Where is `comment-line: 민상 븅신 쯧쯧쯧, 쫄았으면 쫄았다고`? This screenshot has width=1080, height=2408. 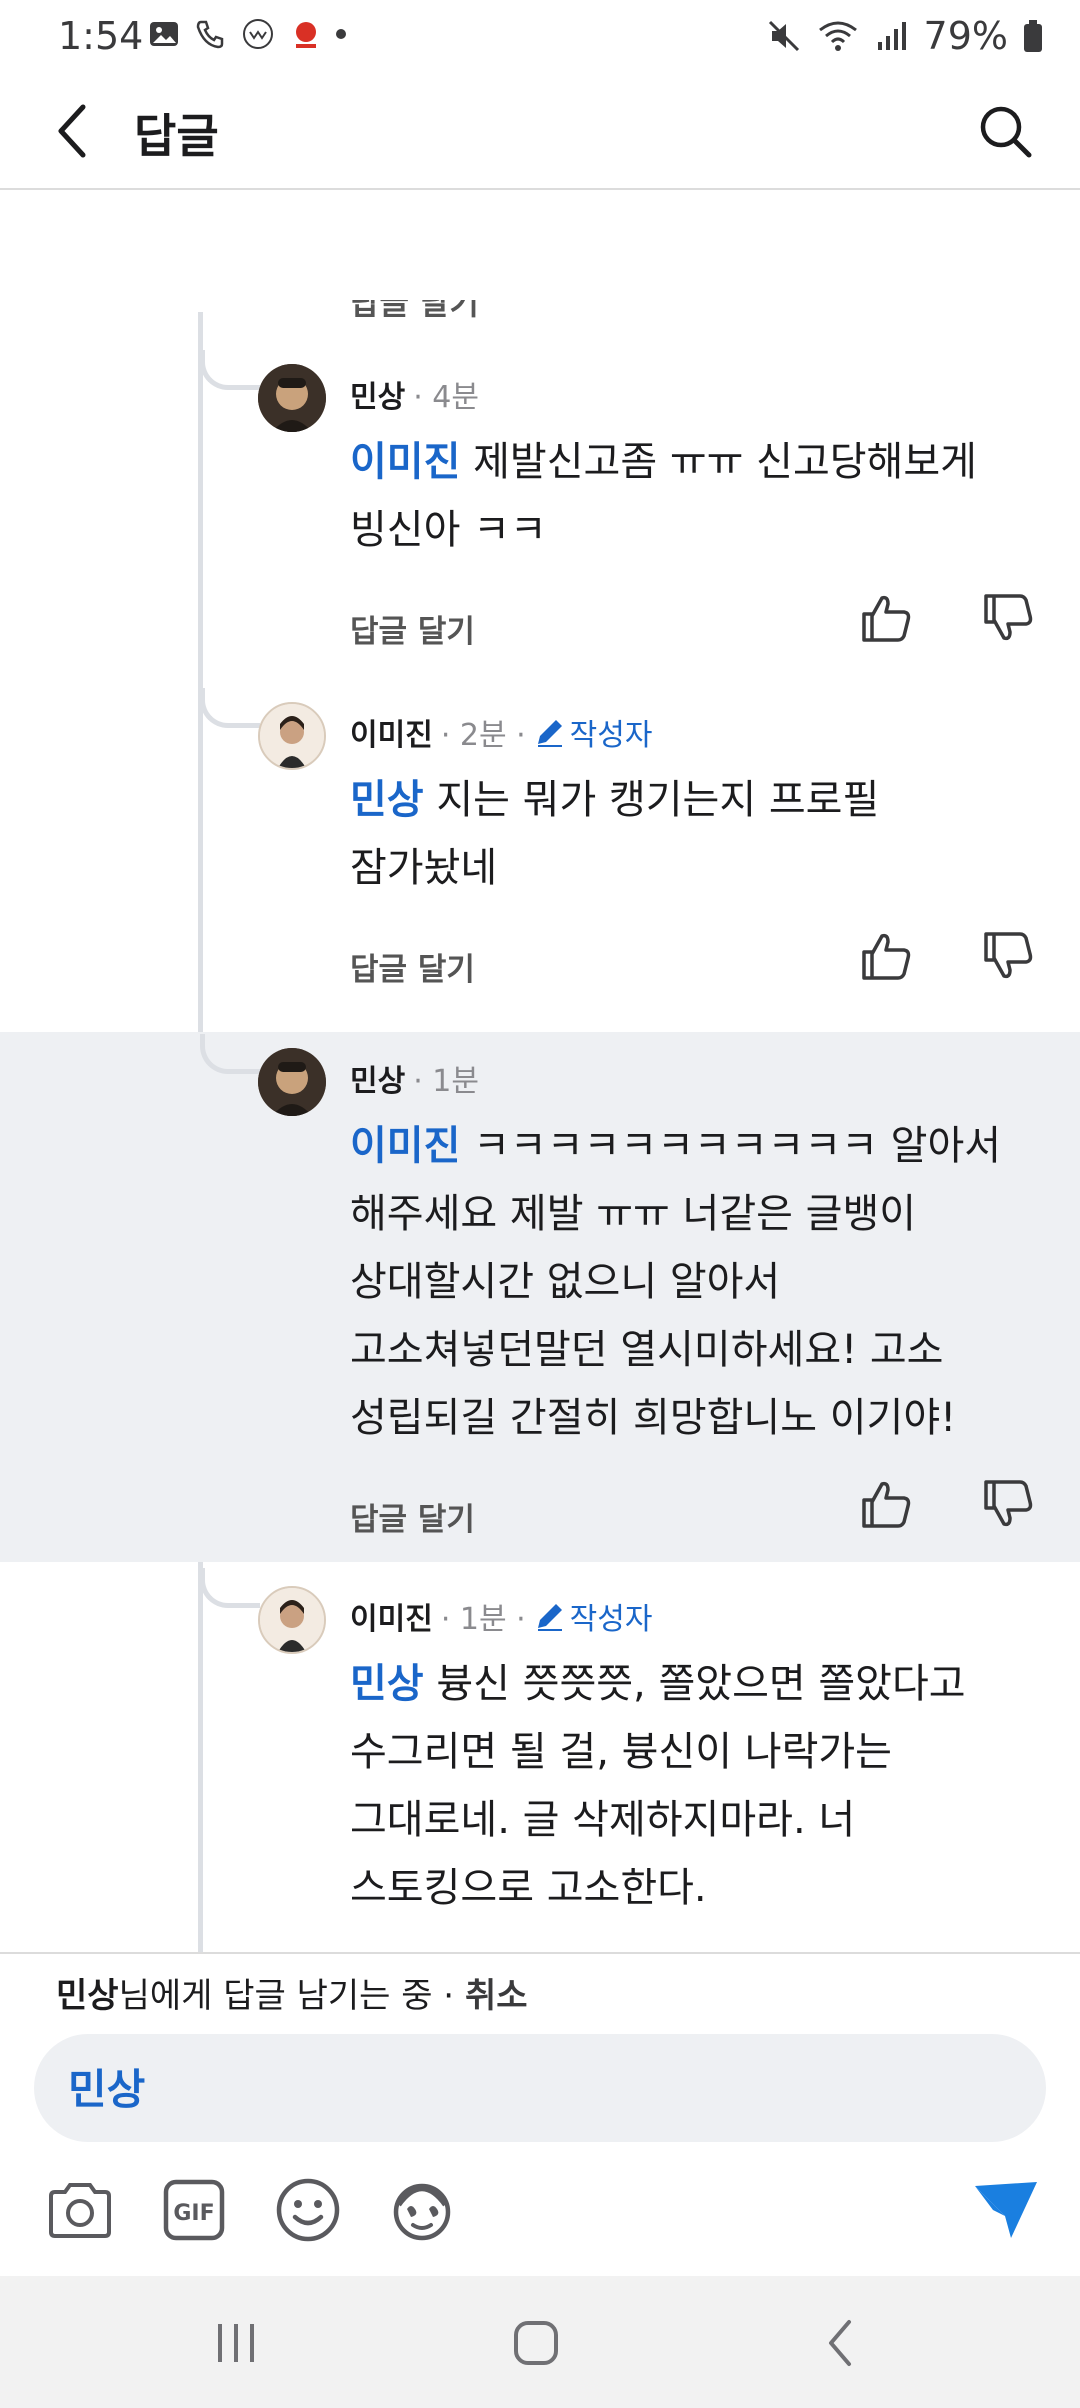
comment-line: 민상 븅신 쯧쯧쯧, 쫄았으면 쫄았다고 is located at coordinates (680, 1684).